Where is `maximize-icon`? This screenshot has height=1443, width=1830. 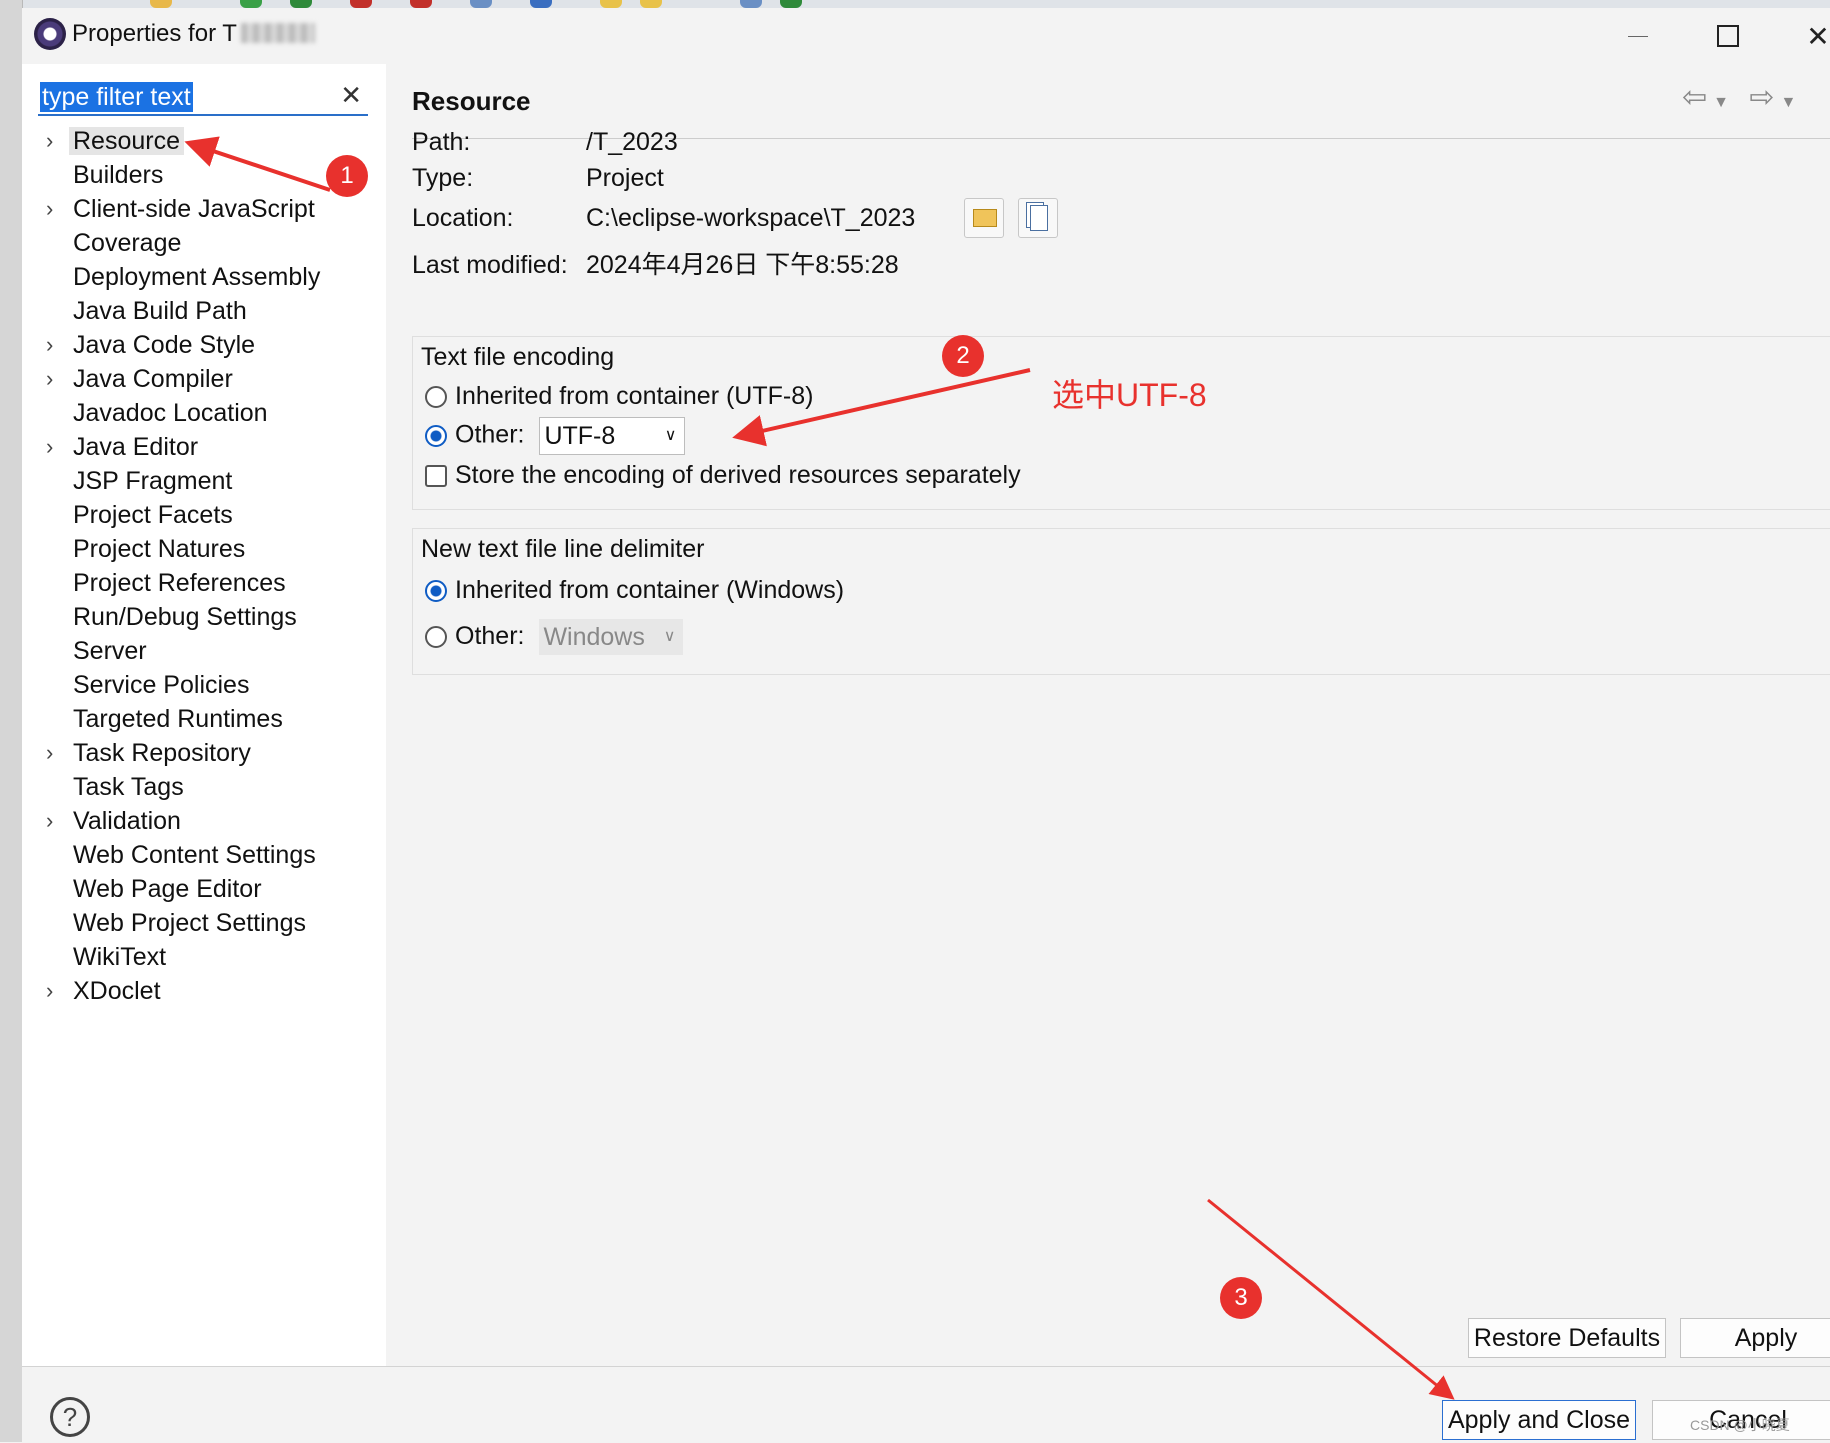 maximize-icon is located at coordinates (1728, 36).